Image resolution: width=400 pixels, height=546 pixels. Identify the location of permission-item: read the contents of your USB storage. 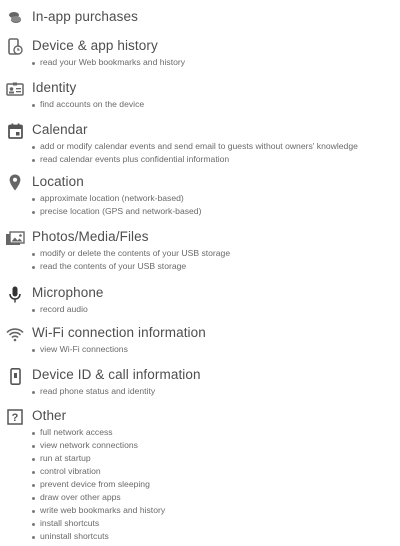
(109, 266).